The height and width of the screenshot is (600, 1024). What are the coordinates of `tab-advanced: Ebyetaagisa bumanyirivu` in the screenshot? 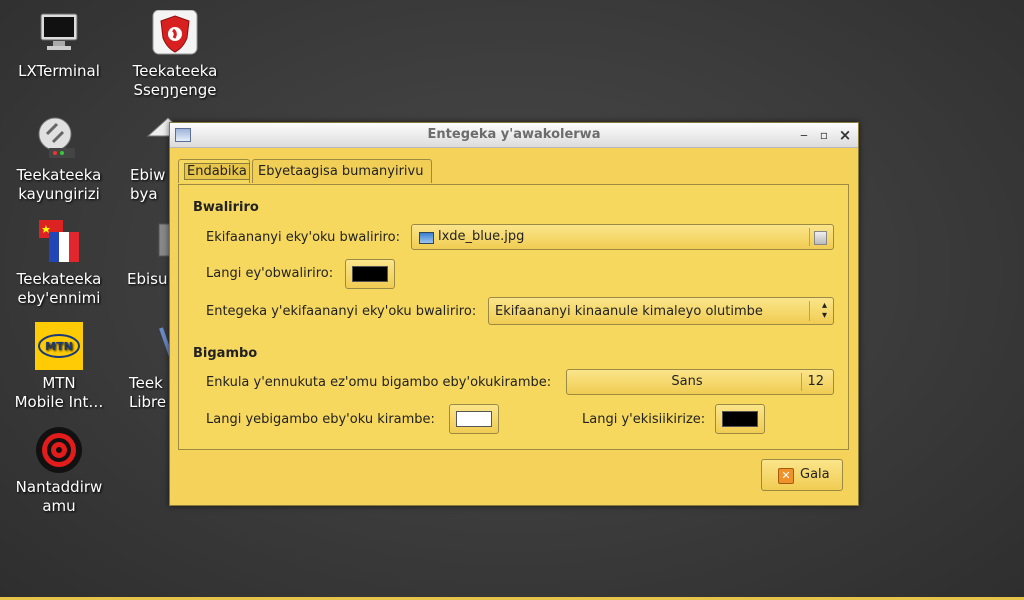 It's located at (342, 171).